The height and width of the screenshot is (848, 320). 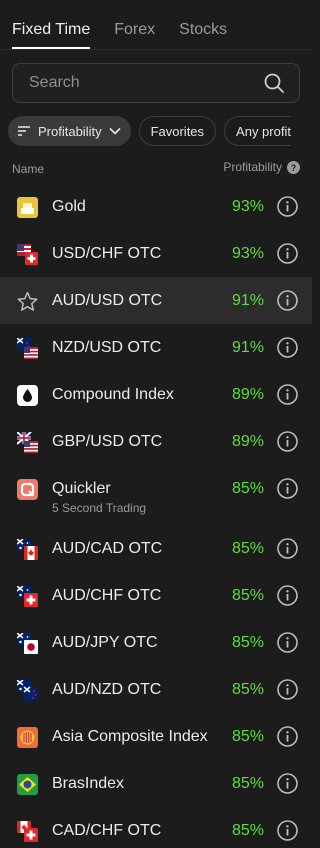 I want to click on asset-row: Gold 93%, so click(x=156, y=206).